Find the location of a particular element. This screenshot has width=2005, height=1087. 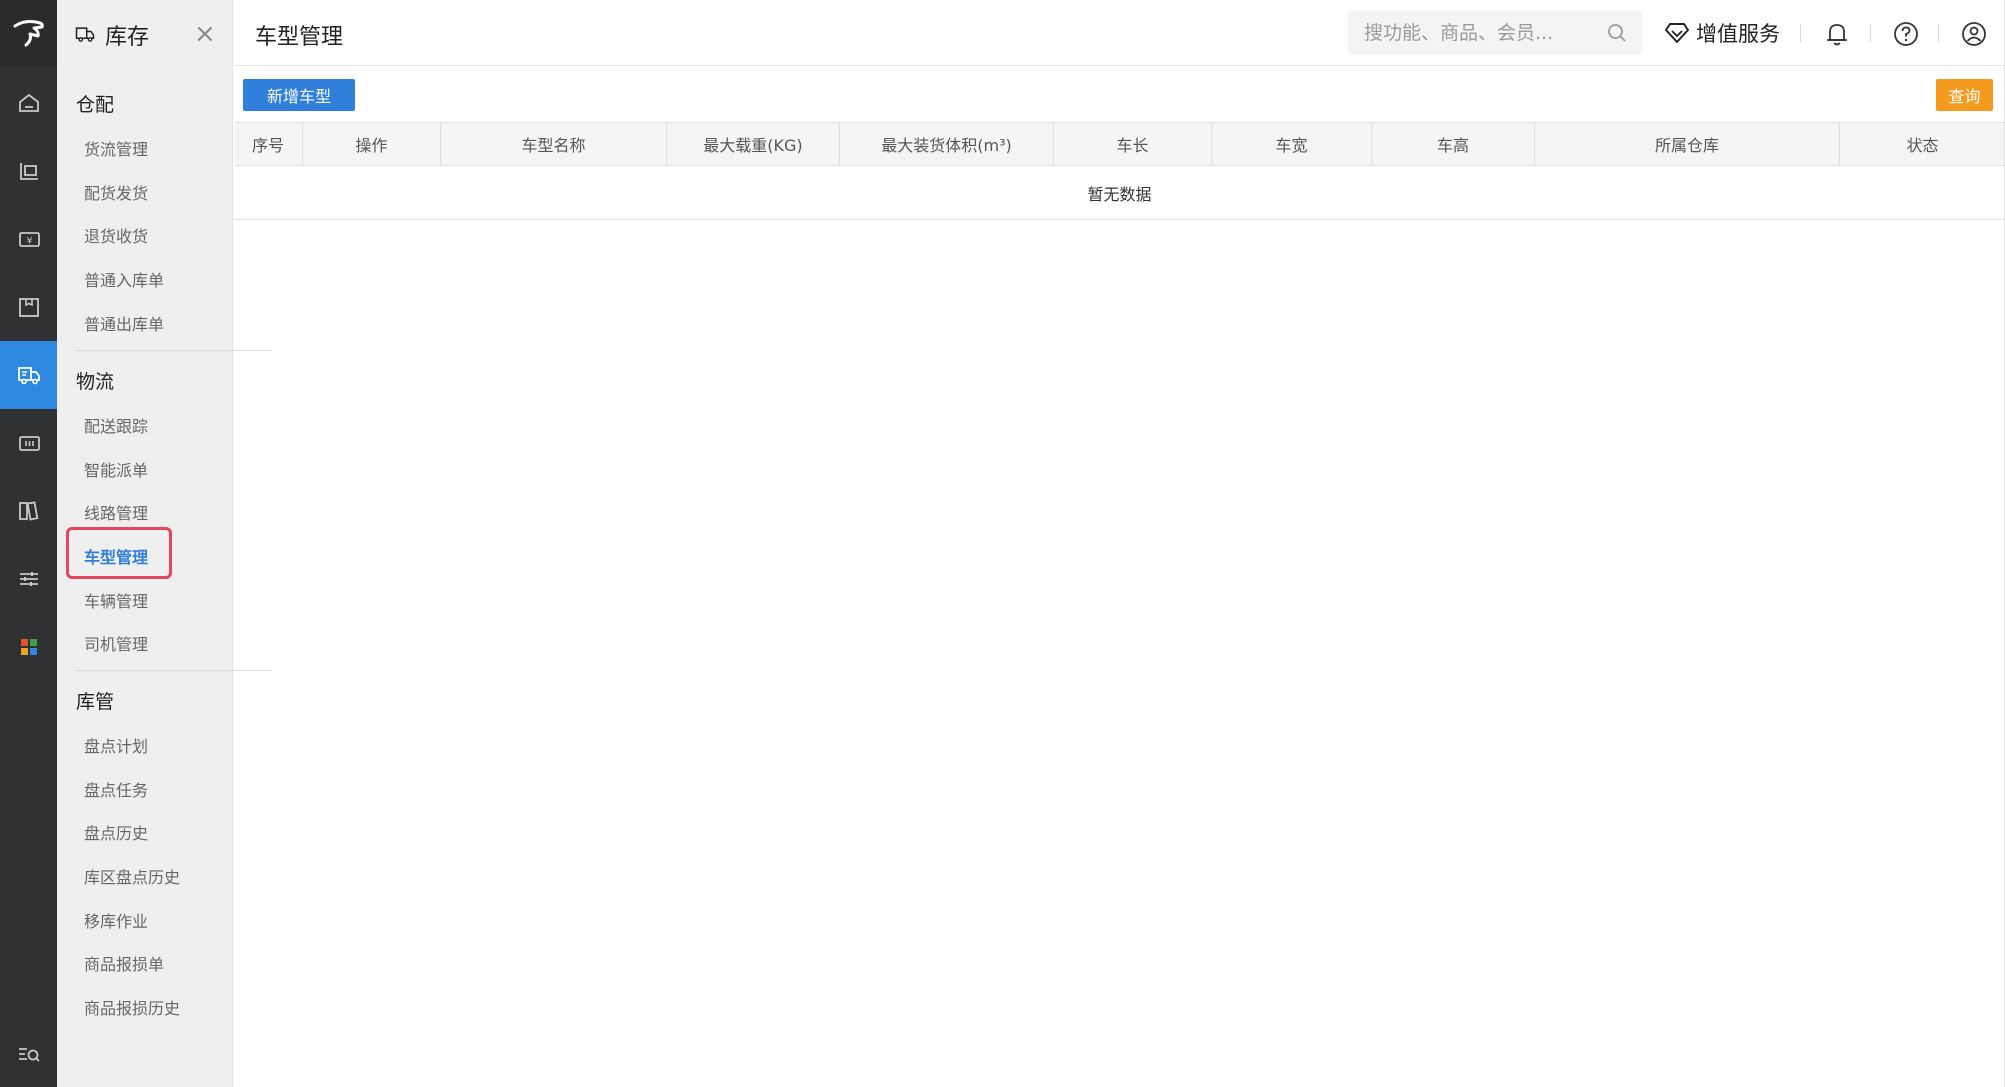

ticket-icon is located at coordinates (29, 443).